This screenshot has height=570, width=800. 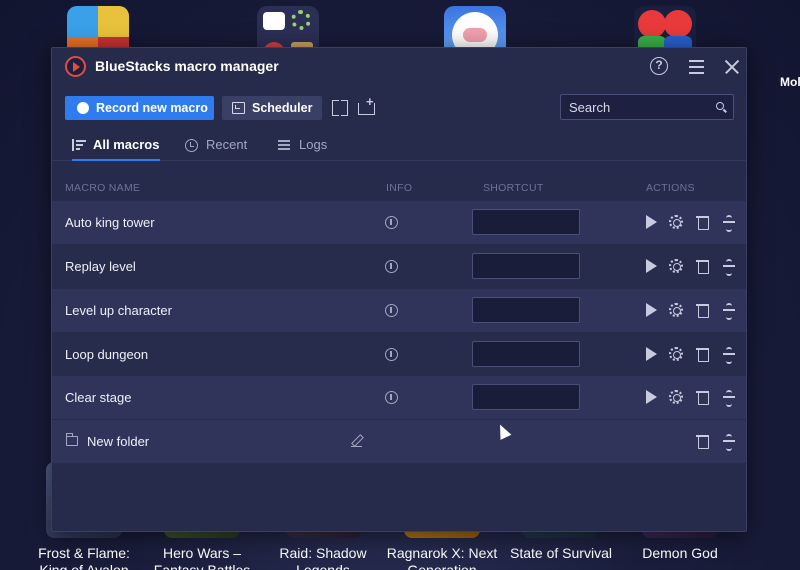 What do you see at coordinates (82, 21) in the screenshot?
I see `gem-icon` at bounding box center [82, 21].